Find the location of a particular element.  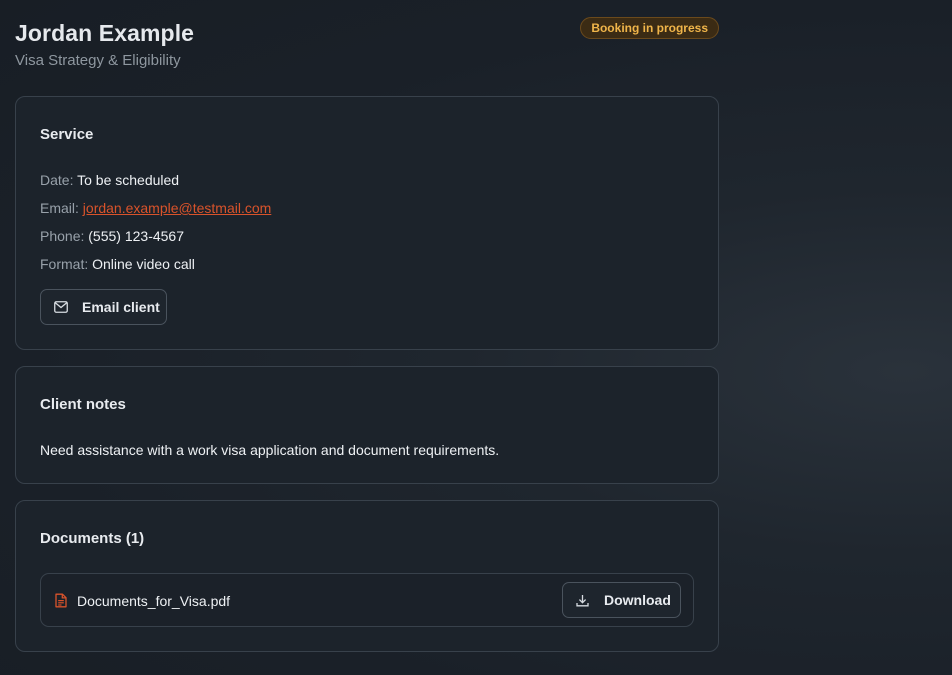

email-row: Email: jordan.example@testmail.com is located at coordinates (155, 208).